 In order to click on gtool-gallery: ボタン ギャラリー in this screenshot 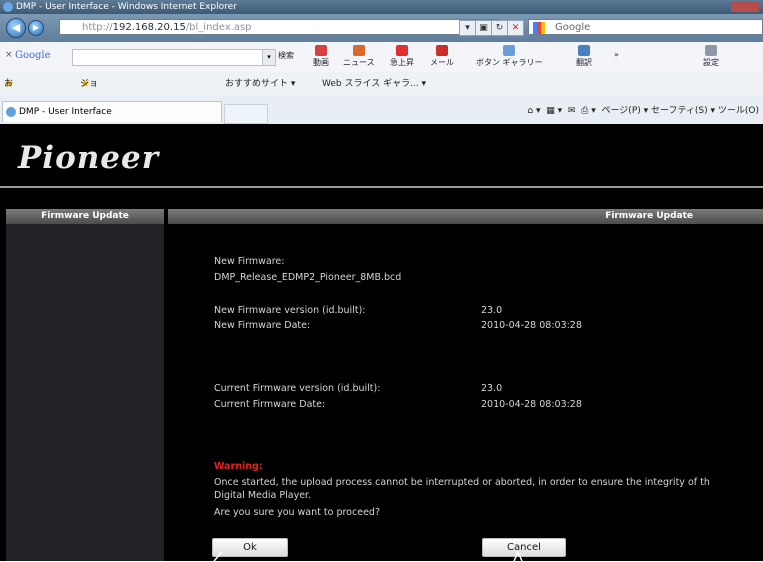, I will do `click(509, 56)`.